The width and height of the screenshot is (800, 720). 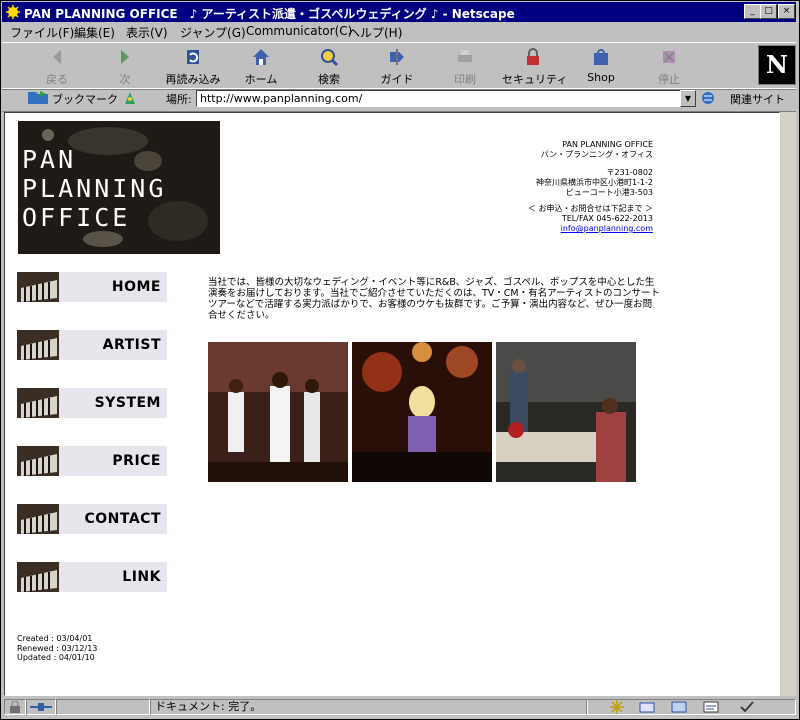 What do you see at coordinates (92, 403) in the screenshot?
I see `nav-system-button: SYSTEM` at bounding box center [92, 403].